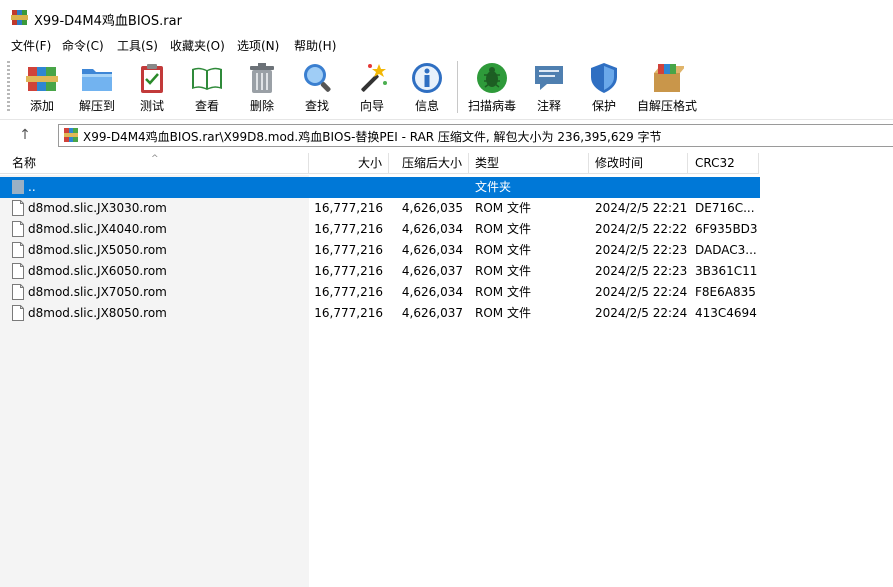  Describe the element at coordinates (97, 208) in the screenshot. I see `file-name: d8mod.slic.JX3030.rom` at that location.